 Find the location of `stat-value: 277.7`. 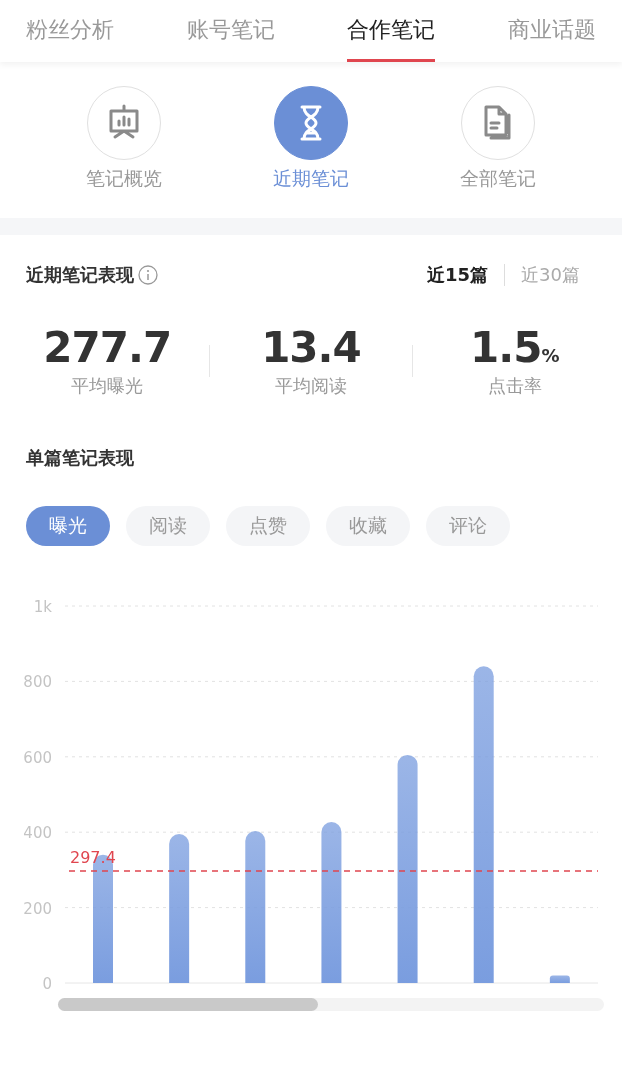

stat-value: 277.7 is located at coordinates (107, 347).